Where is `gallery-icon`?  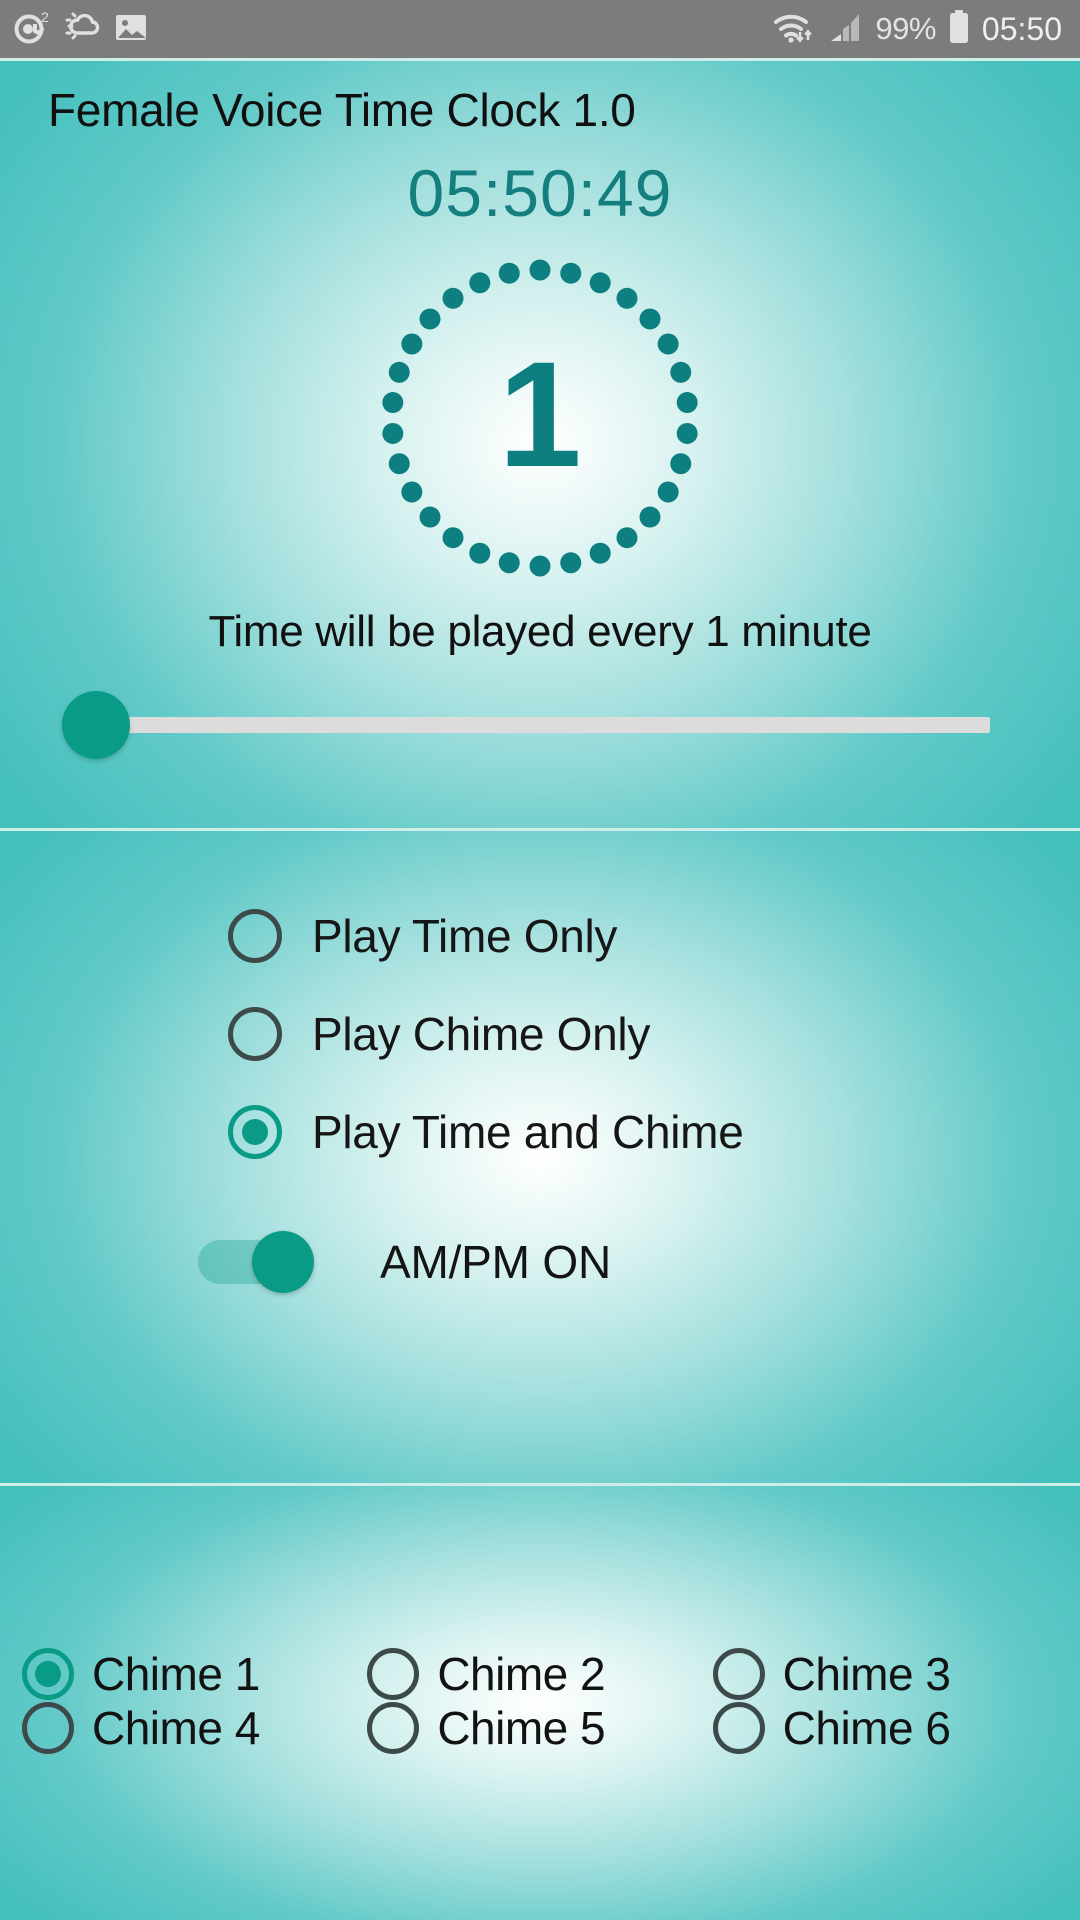 gallery-icon is located at coordinates (131, 29).